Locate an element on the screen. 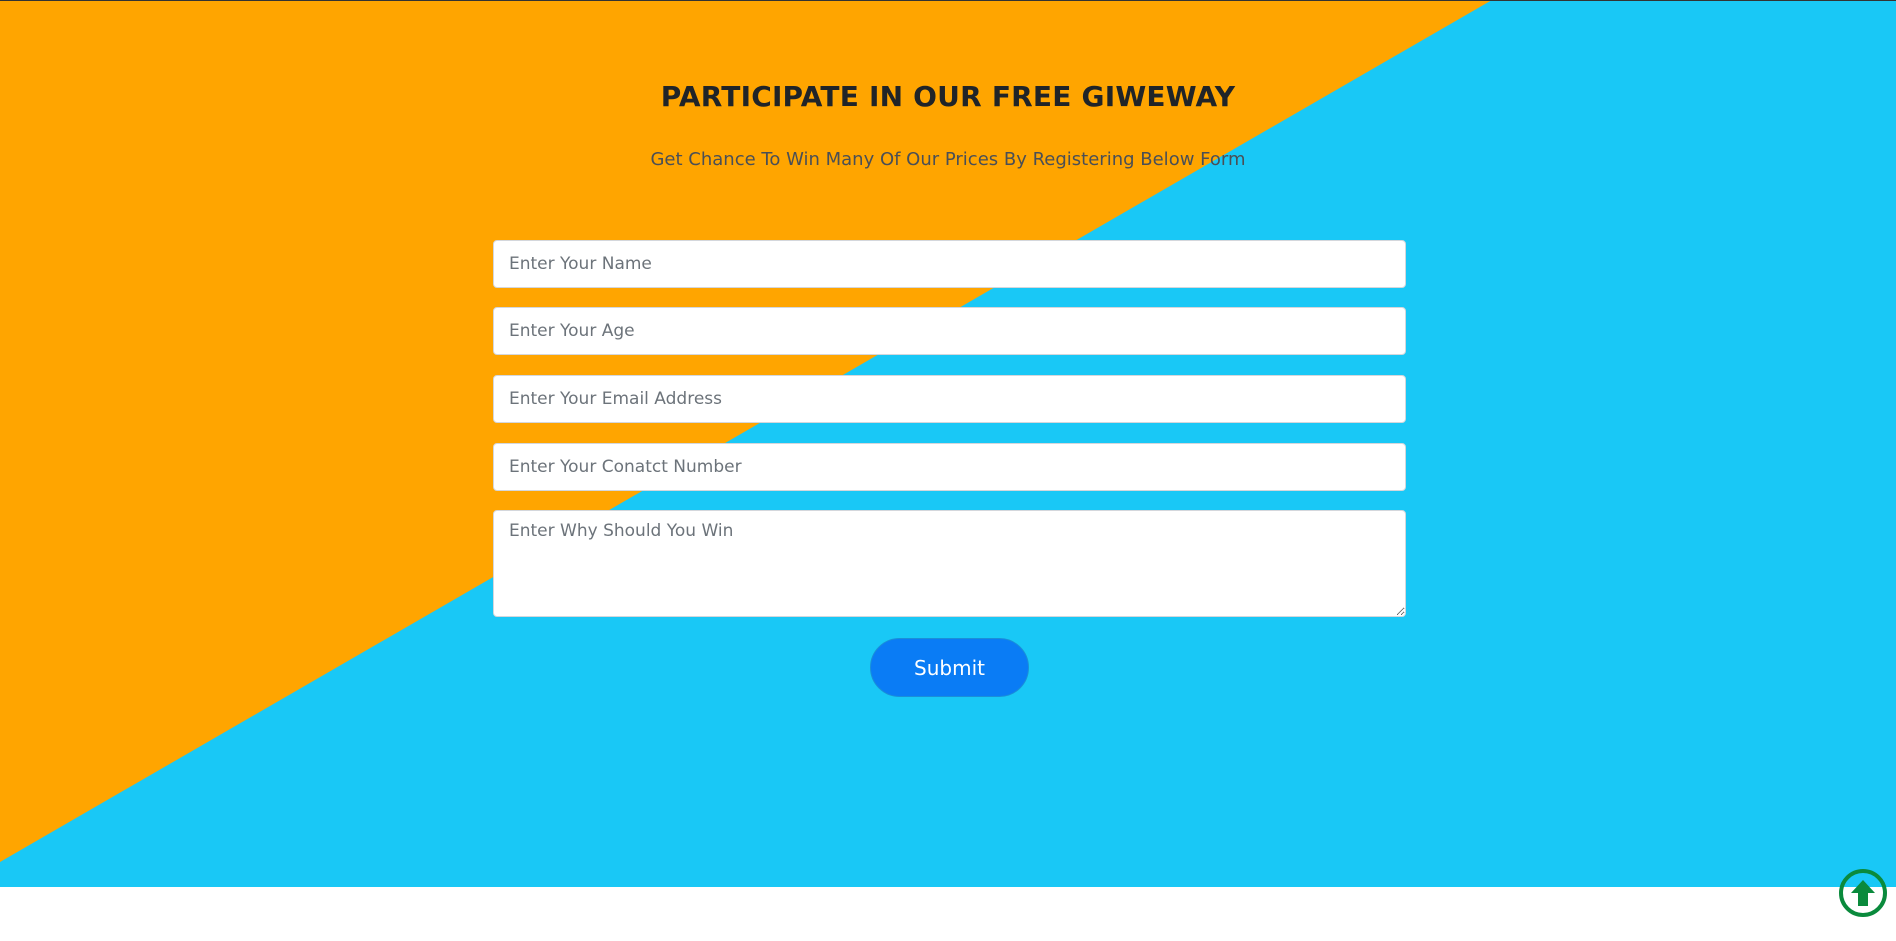  submit-button: Submit is located at coordinates (949, 667).